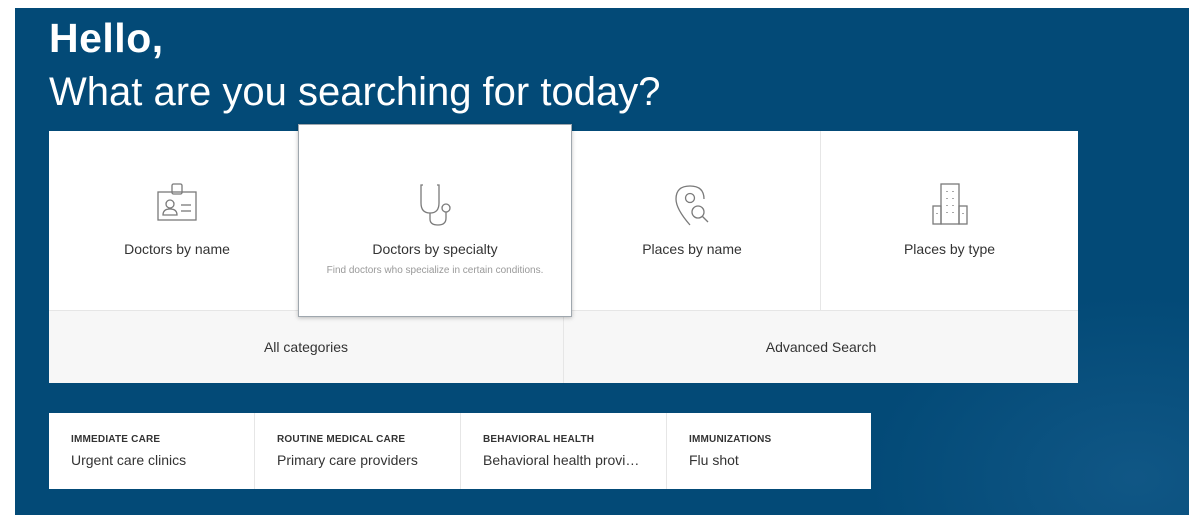 The width and height of the screenshot is (1204, 515). I want to click on quick-link-heading: ROUTINE MEDICAL CARE, so click(341, 439).